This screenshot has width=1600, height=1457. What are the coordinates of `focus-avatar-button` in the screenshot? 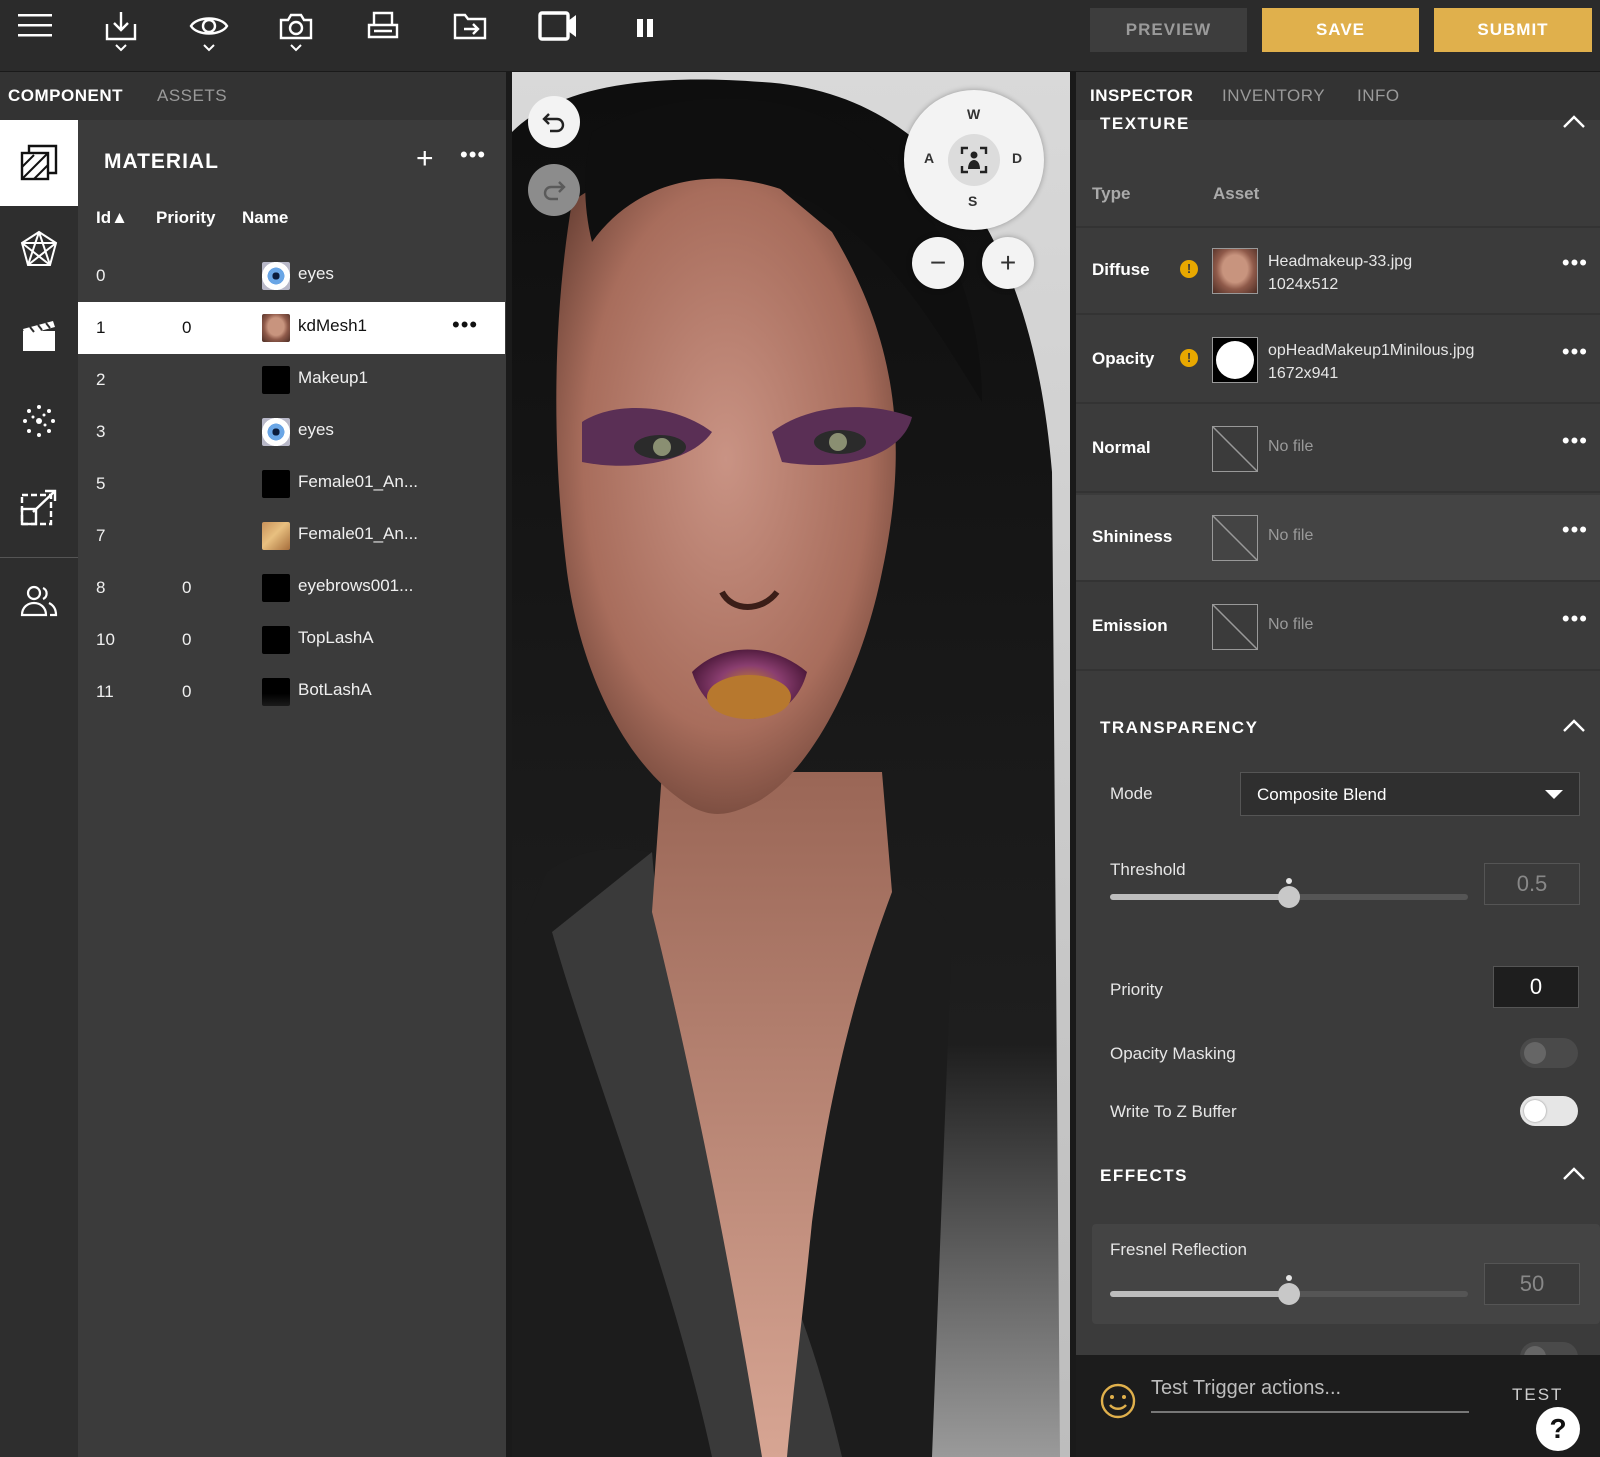 It's located at (974, 160).